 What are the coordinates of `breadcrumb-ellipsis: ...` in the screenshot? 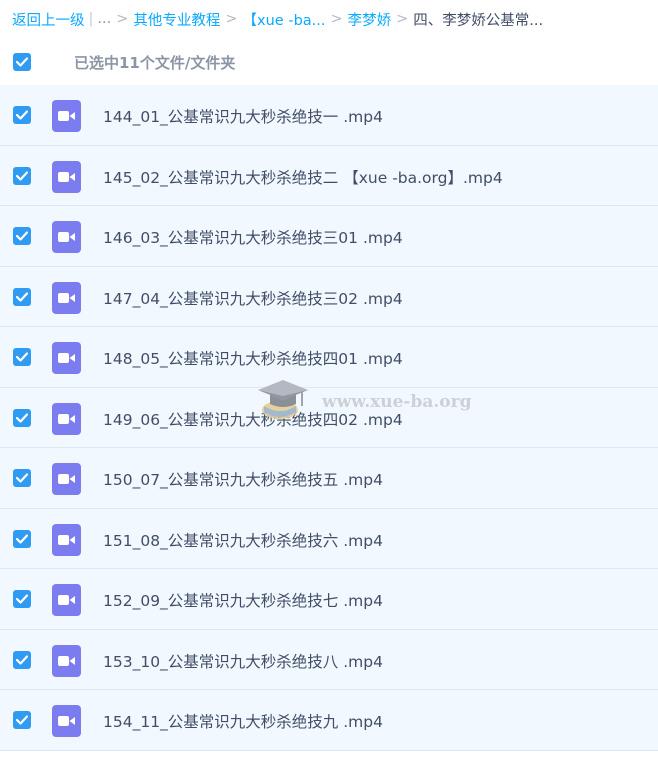 It's located at (104, 19).